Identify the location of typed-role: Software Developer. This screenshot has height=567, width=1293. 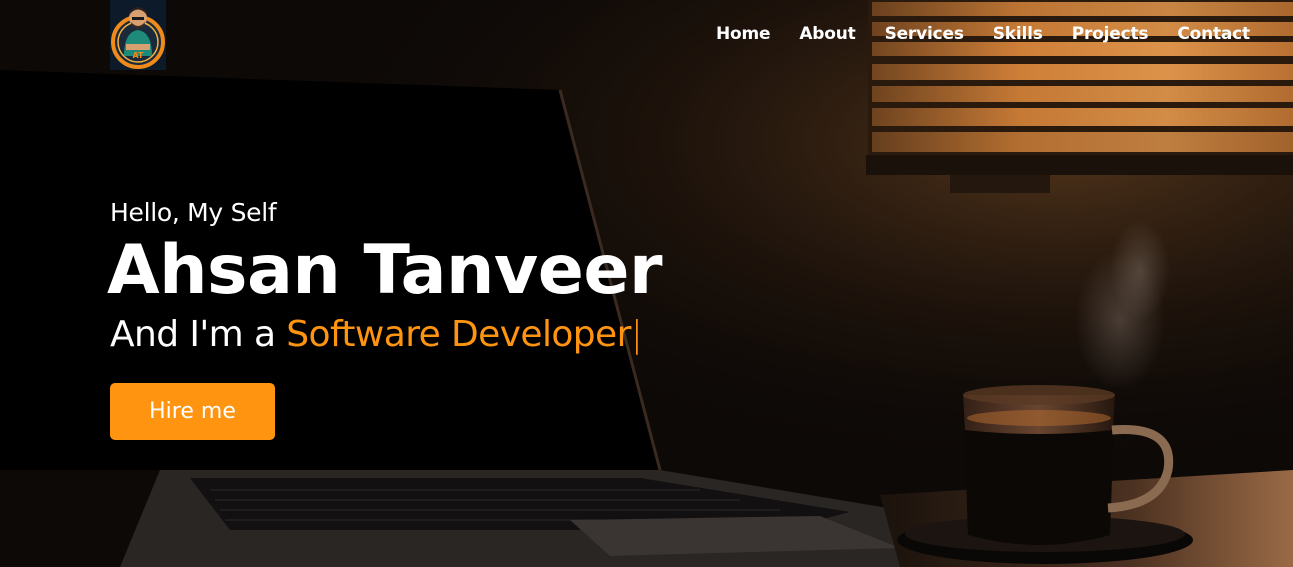
(458, 334).